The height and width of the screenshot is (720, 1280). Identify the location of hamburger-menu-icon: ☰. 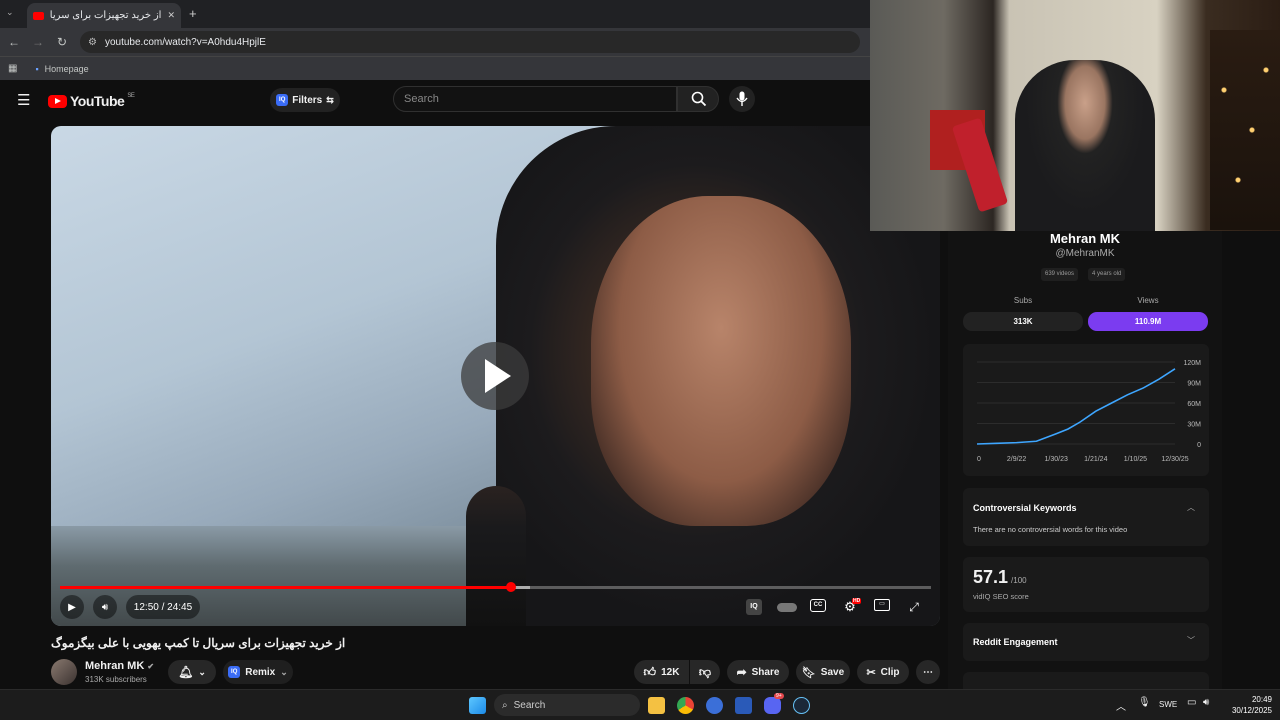
(23, 100).